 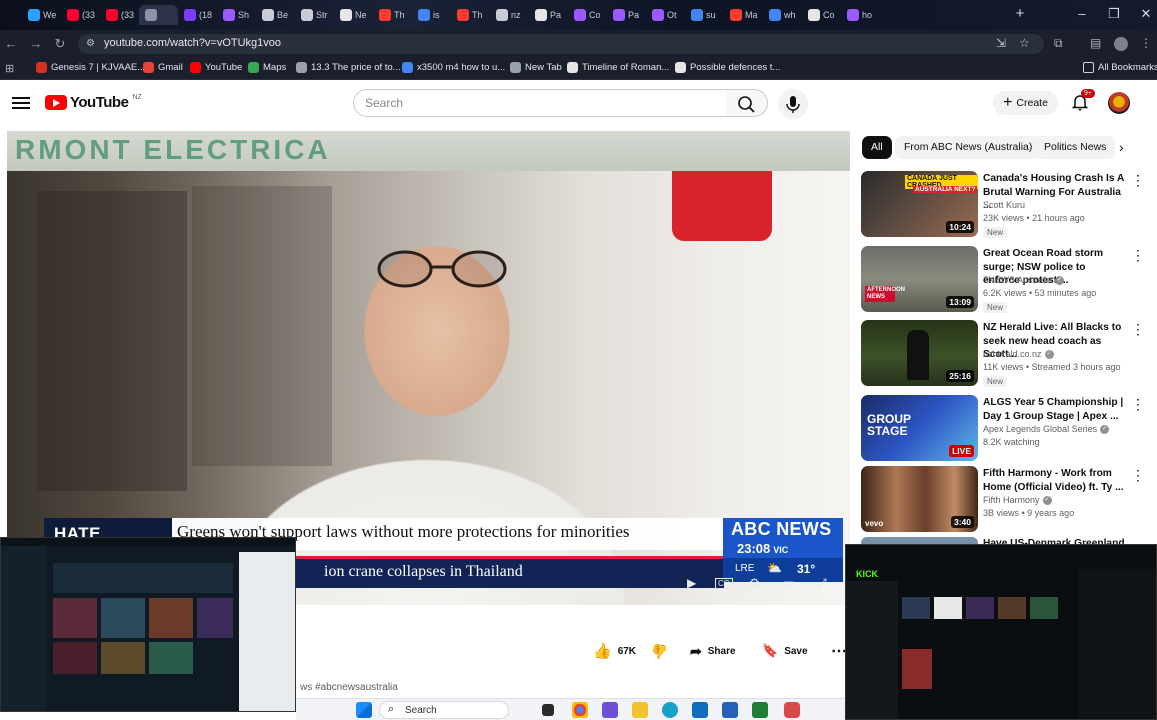 What do you see at coordinates (743, 15) in the screenshot?
I see `browser-tab: Ma` at bounding box center [743, 15].